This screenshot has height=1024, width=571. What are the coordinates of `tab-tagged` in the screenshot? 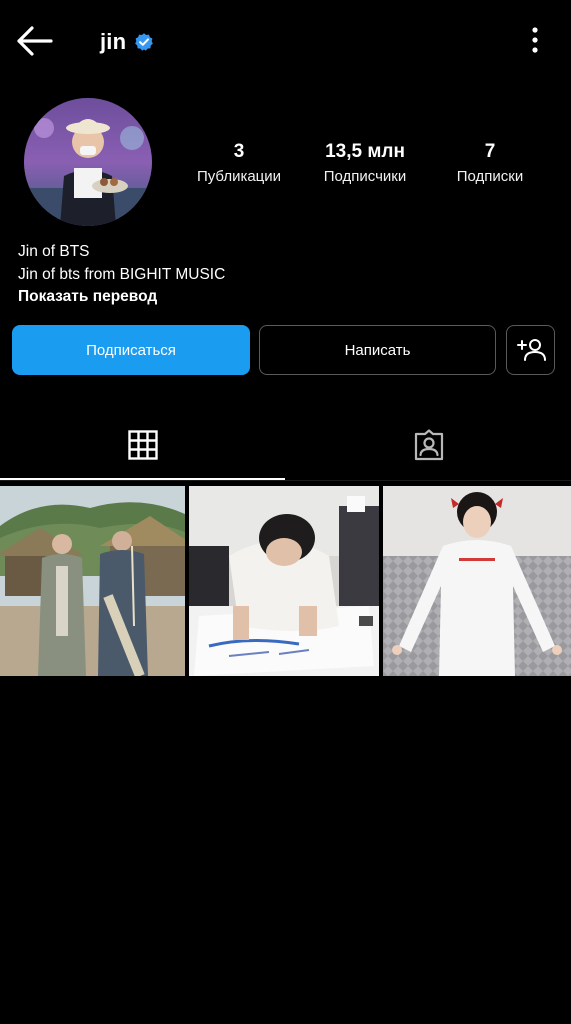 It's located at (428, 445).